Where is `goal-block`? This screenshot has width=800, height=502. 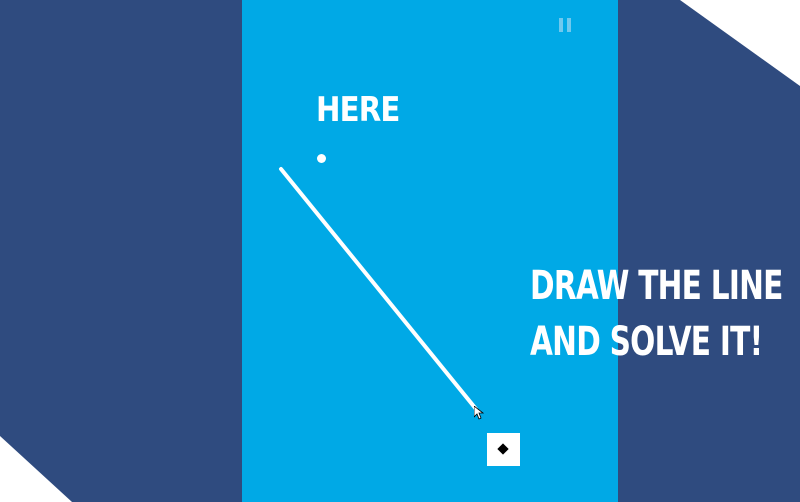
goal-block is located at coordinates (503, 449).